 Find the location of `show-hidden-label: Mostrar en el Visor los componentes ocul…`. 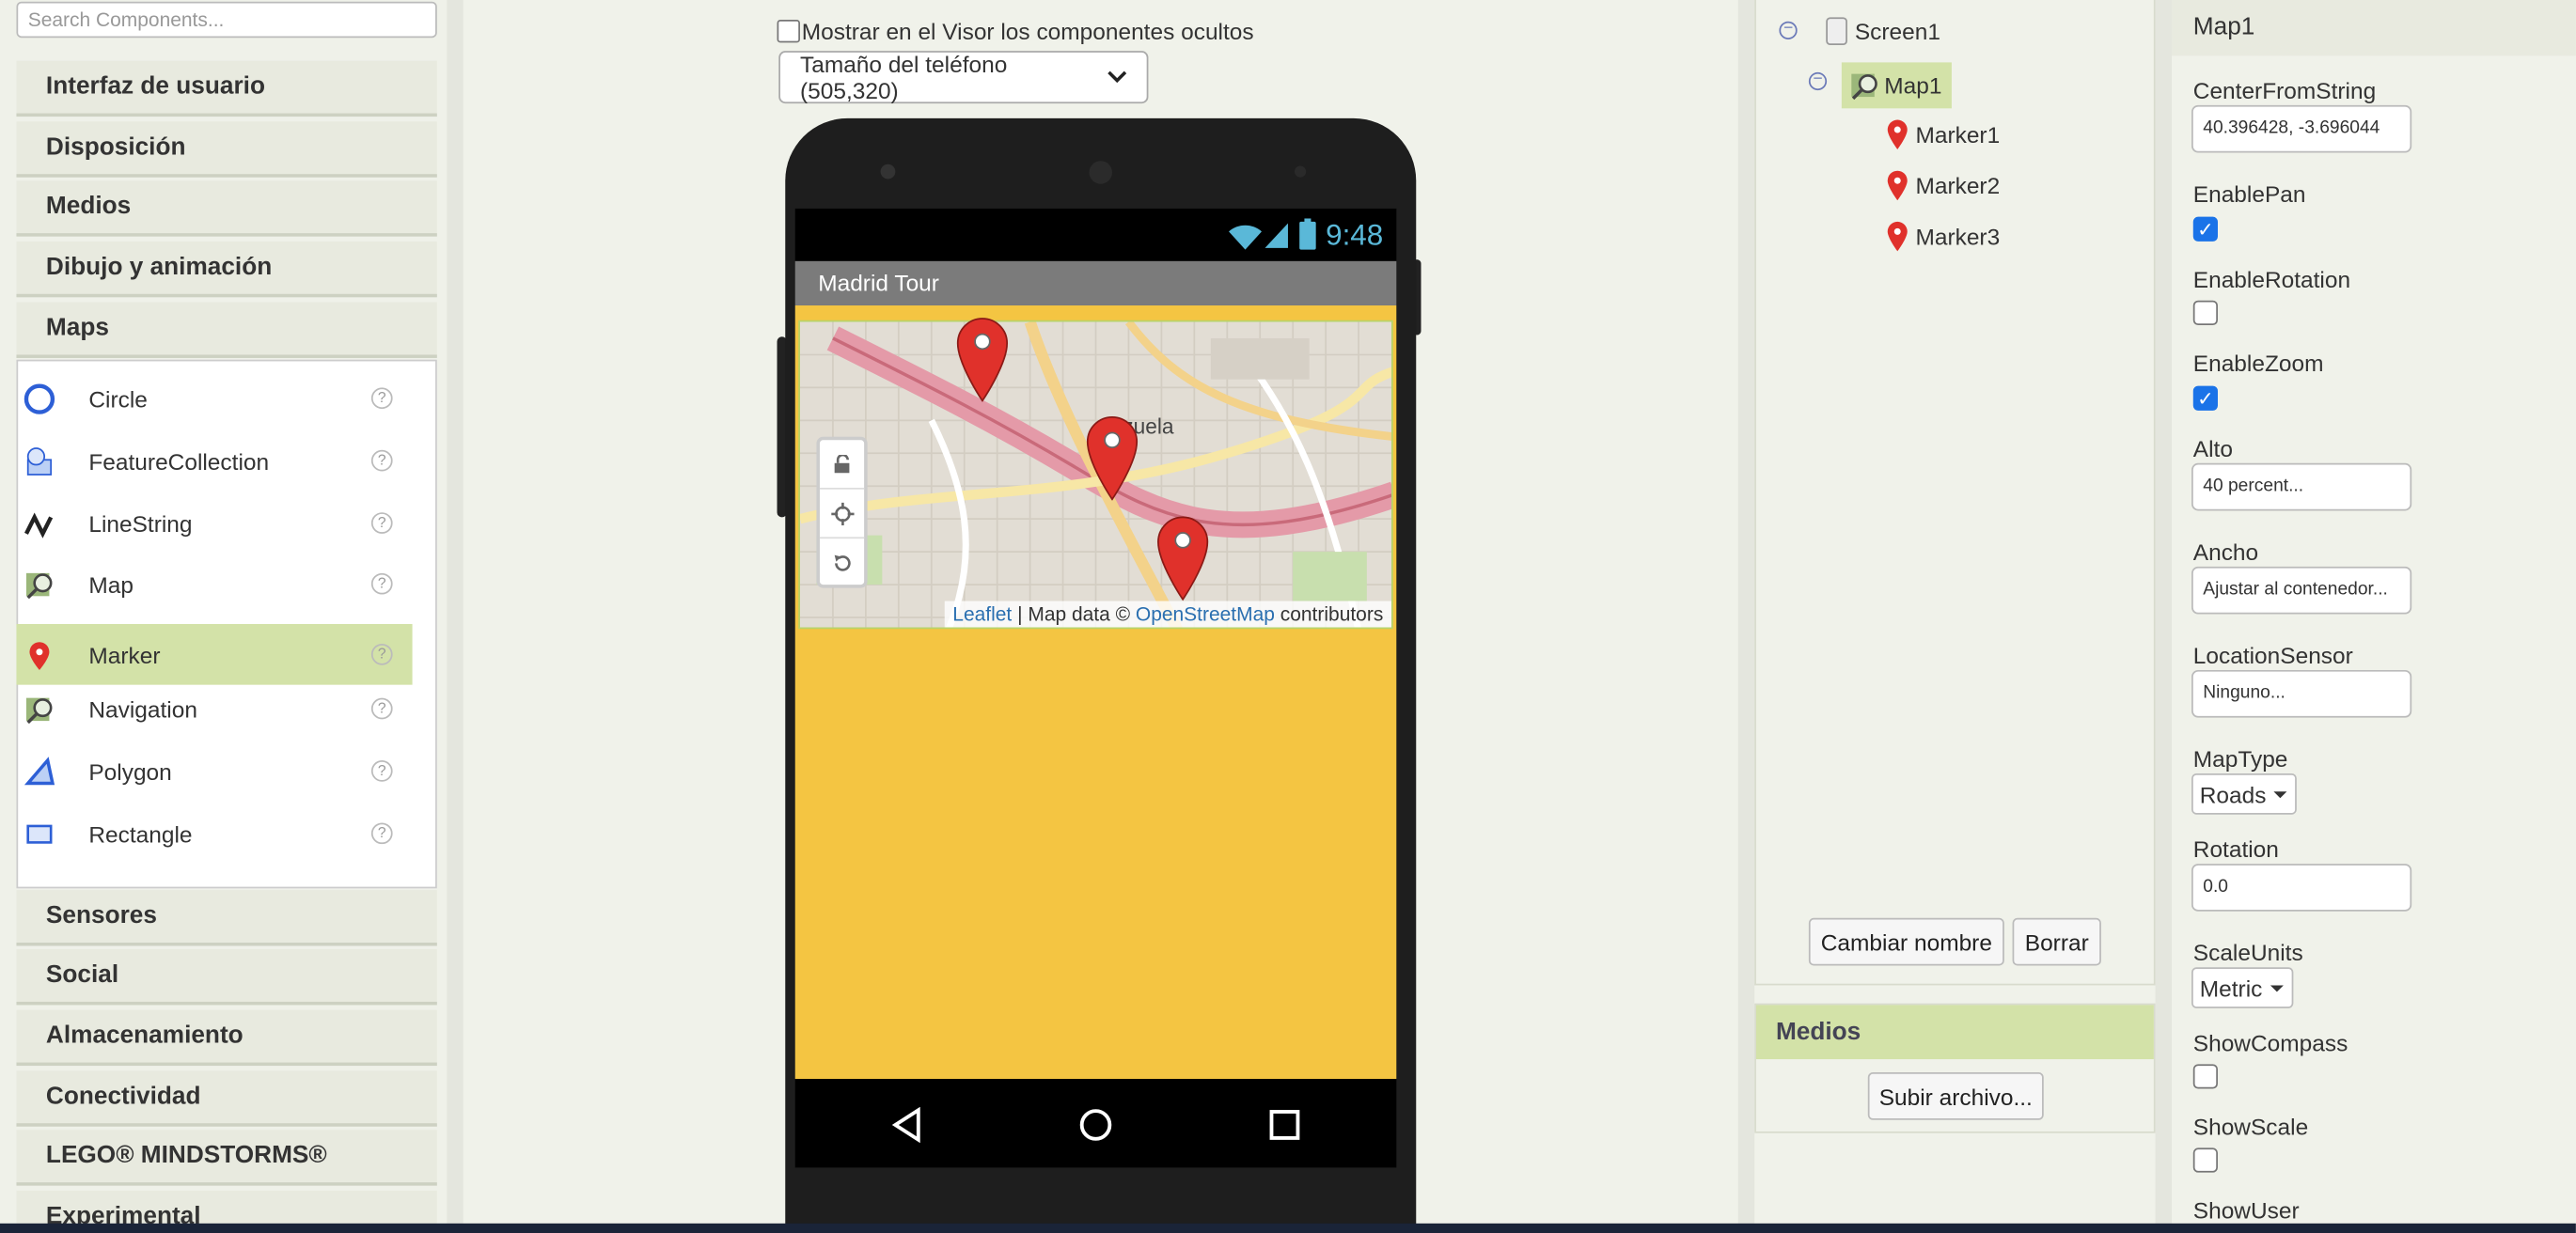

show-hidden-label: Mostrar en el Visor los componentes ocul… is located at coordinates (1027, 31).